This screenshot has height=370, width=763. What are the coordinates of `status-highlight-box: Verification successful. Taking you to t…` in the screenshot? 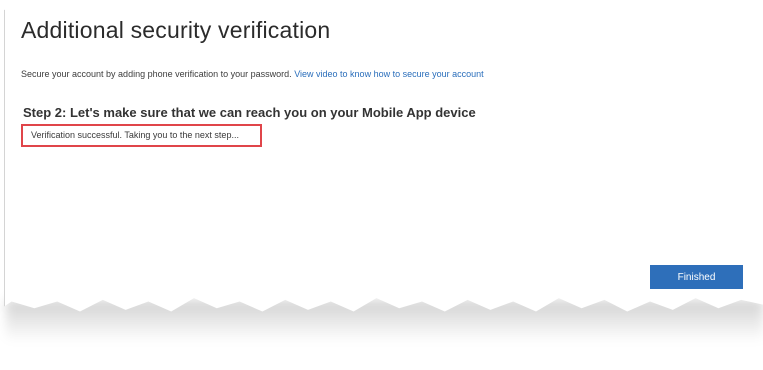 It's located at (141, 135).